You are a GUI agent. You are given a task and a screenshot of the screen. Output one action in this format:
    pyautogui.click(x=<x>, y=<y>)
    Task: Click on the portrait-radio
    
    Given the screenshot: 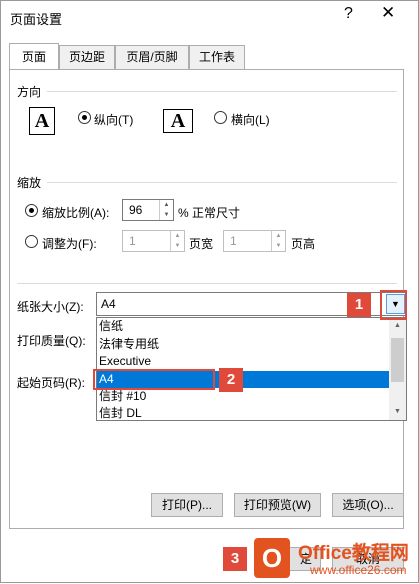 What is the action you would take?
    pyautogui.click(x=84, y=117)
    